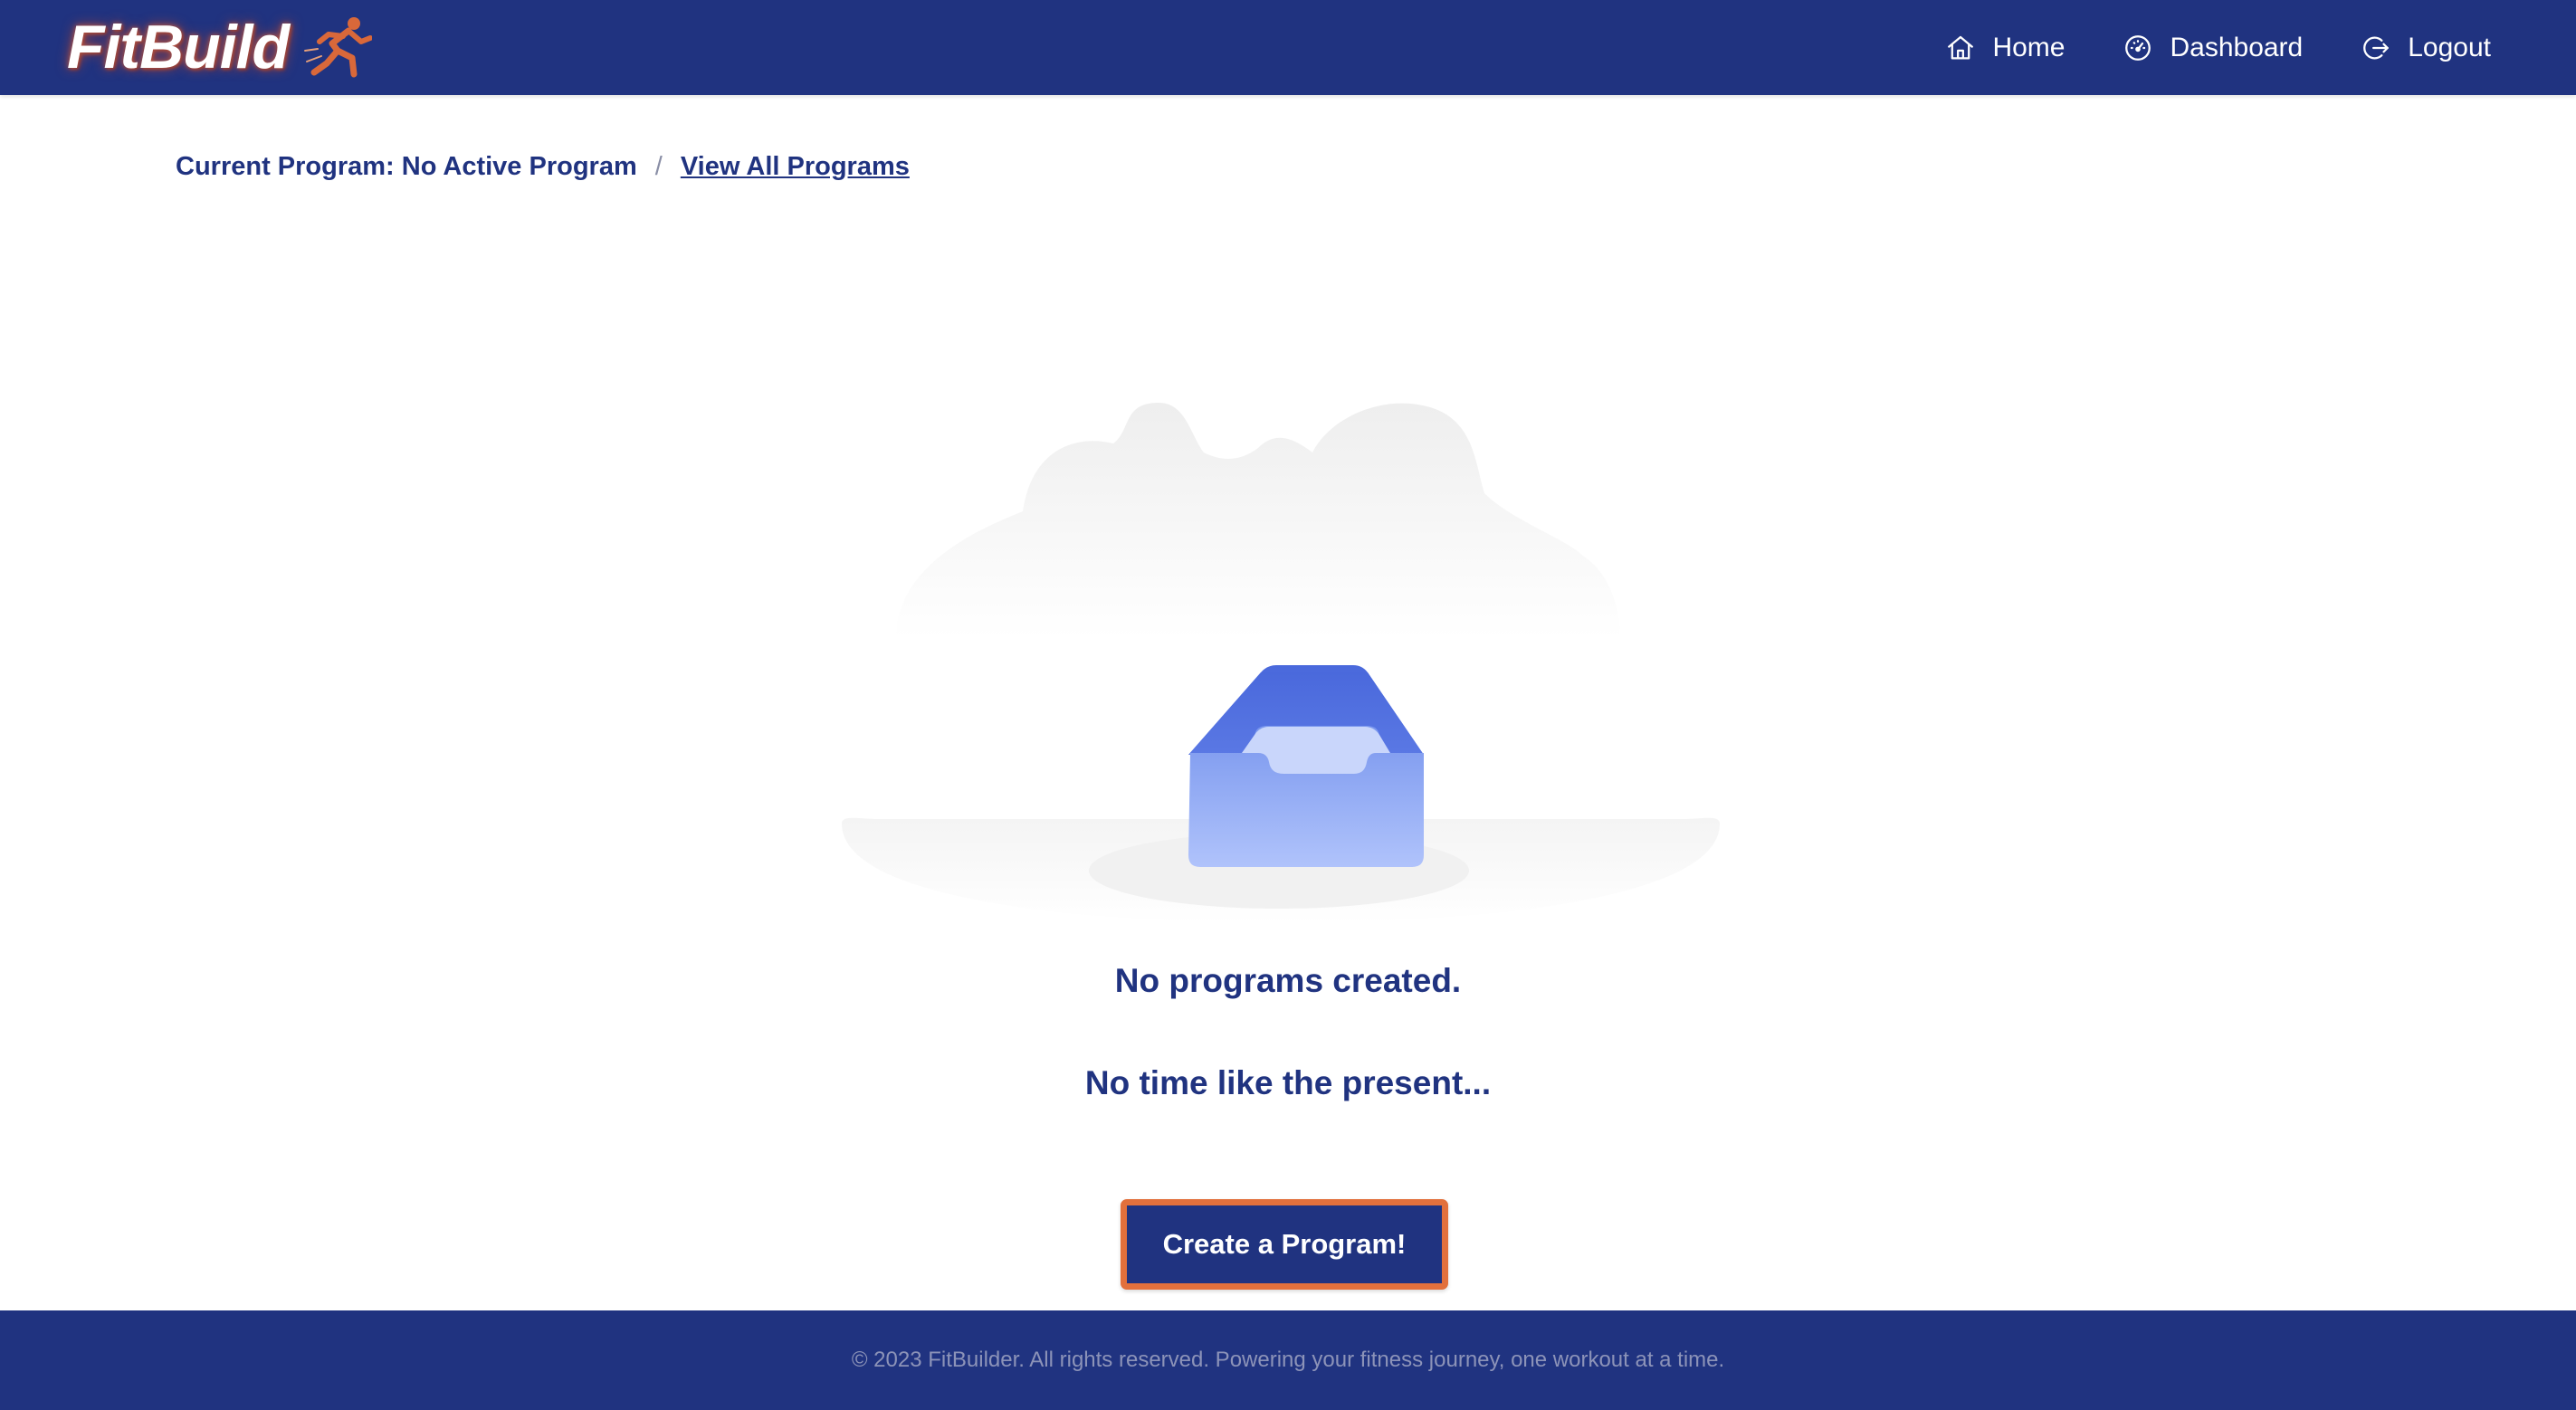  I want to click on nav-home: Home, so click(2005, 48).